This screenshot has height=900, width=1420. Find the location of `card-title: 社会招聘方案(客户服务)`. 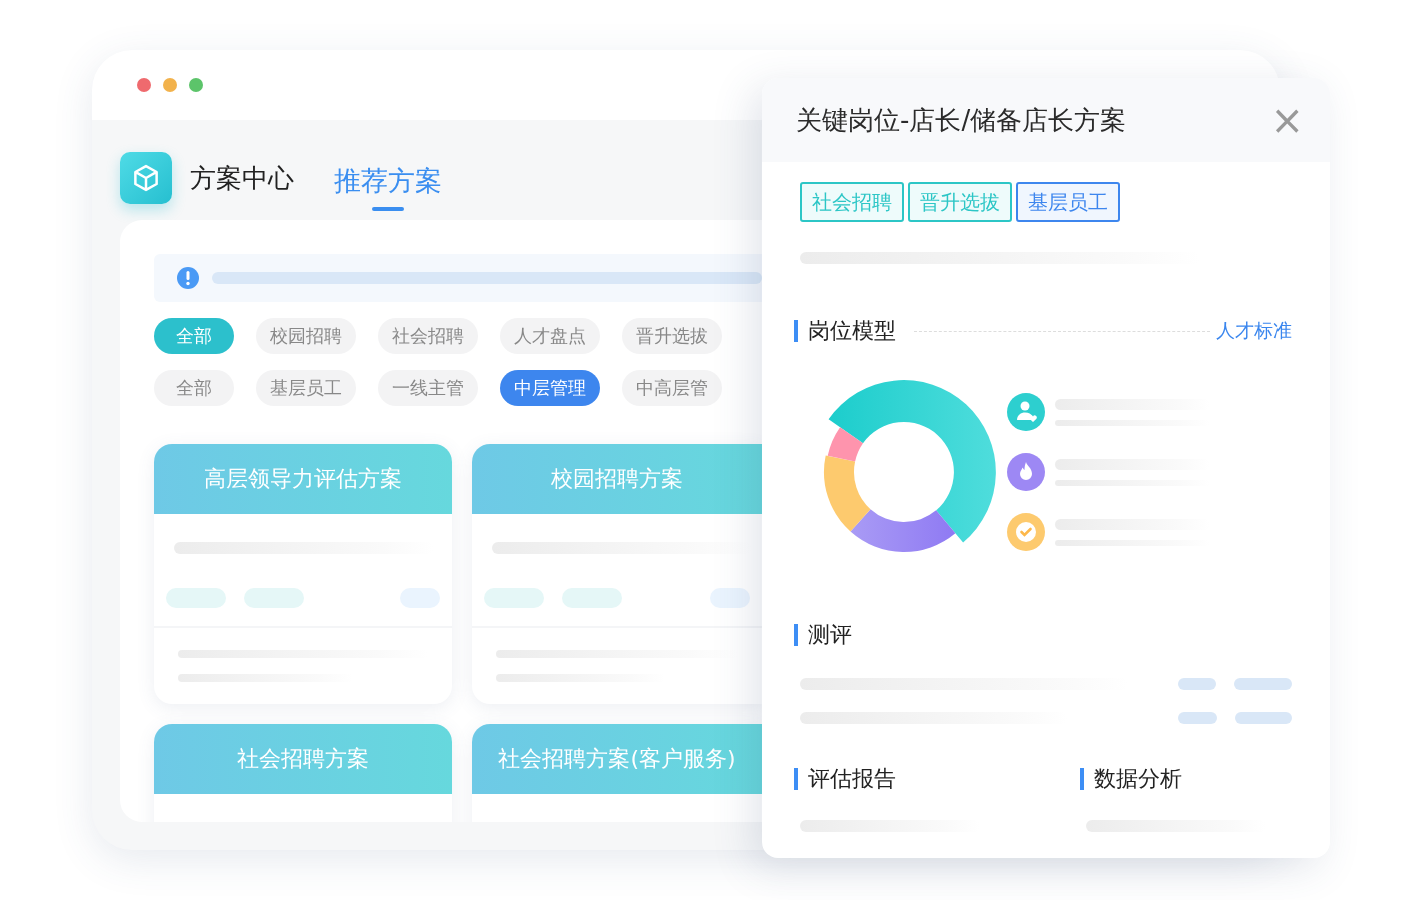

card-title: 社会招聘方案(客户服务) is located at coordinates (617, 759).